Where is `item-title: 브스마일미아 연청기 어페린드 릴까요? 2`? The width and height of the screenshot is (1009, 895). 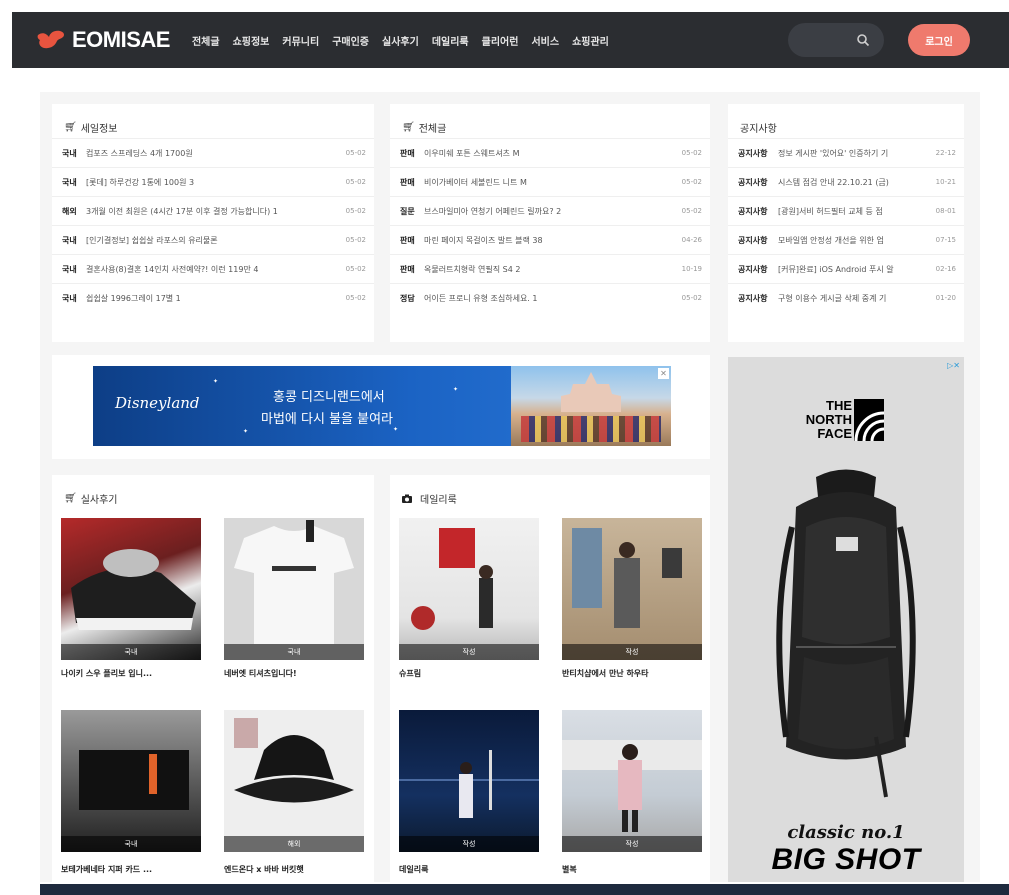
item-title: 브스마일미아 연청기 어페린드 릴까요? 2 is located at coordinates (550, 211).